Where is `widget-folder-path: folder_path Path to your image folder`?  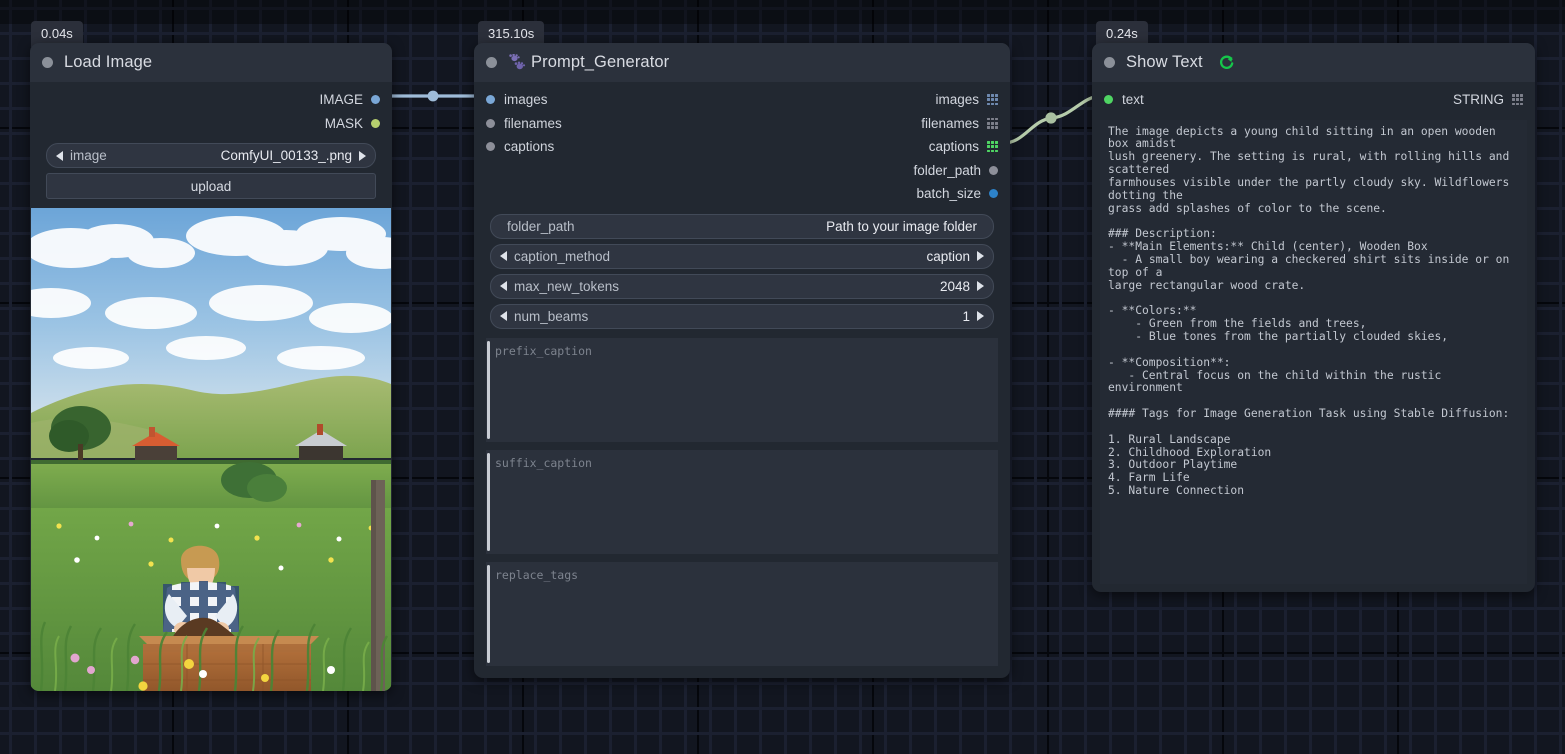
widget-folder-path: folder_path Path to your image folder is located at coordinates (742, 226).